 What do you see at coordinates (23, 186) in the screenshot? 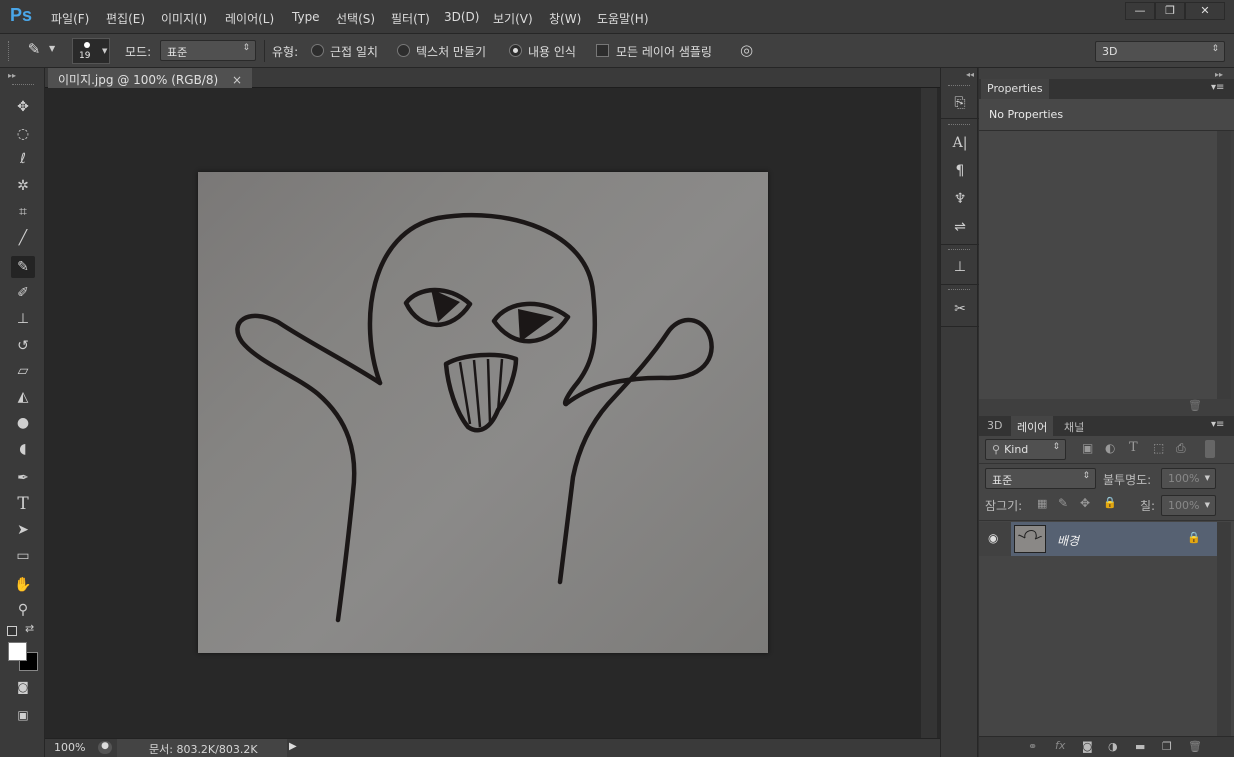
I see `magic-wand-tool-icon: ✲` at bounding box center [23, 186].